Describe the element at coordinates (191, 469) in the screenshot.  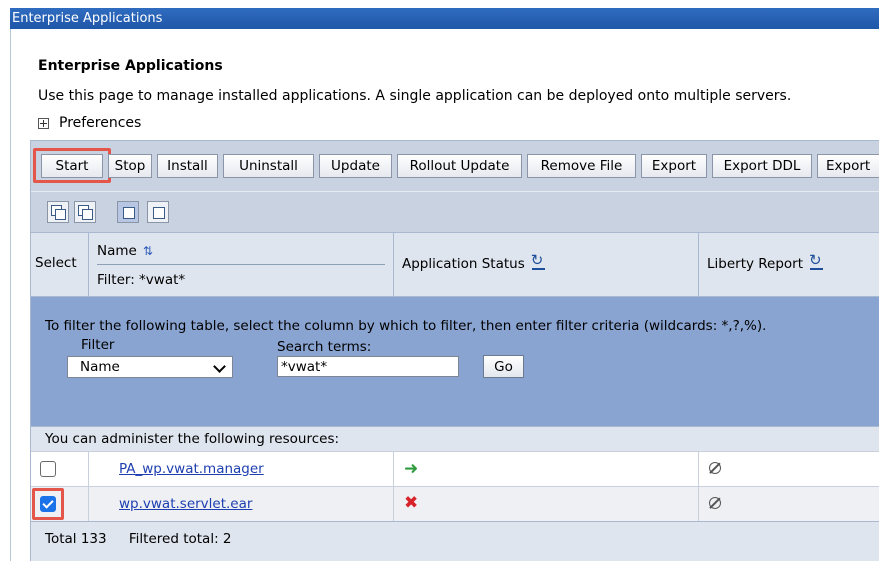
I see `app-link: PA_wp.vwat.manager` at that location.